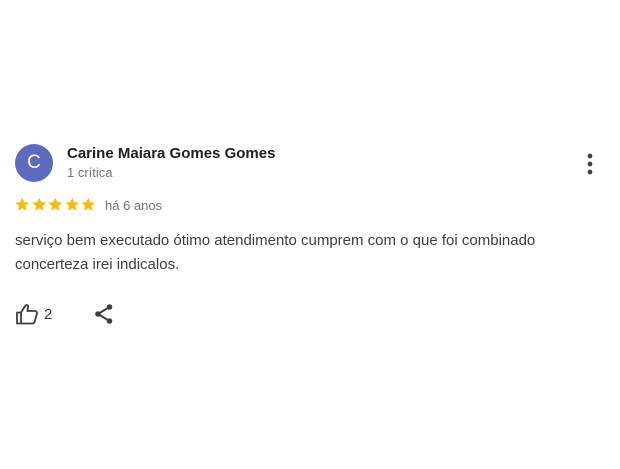 The width and height of the screenshot is (620, 469). What do you see at coordinates (171, 153) in the screenshot?
I see `author-name: Carine Maiara Gomes Gomes` at bounding box center [171, 153].